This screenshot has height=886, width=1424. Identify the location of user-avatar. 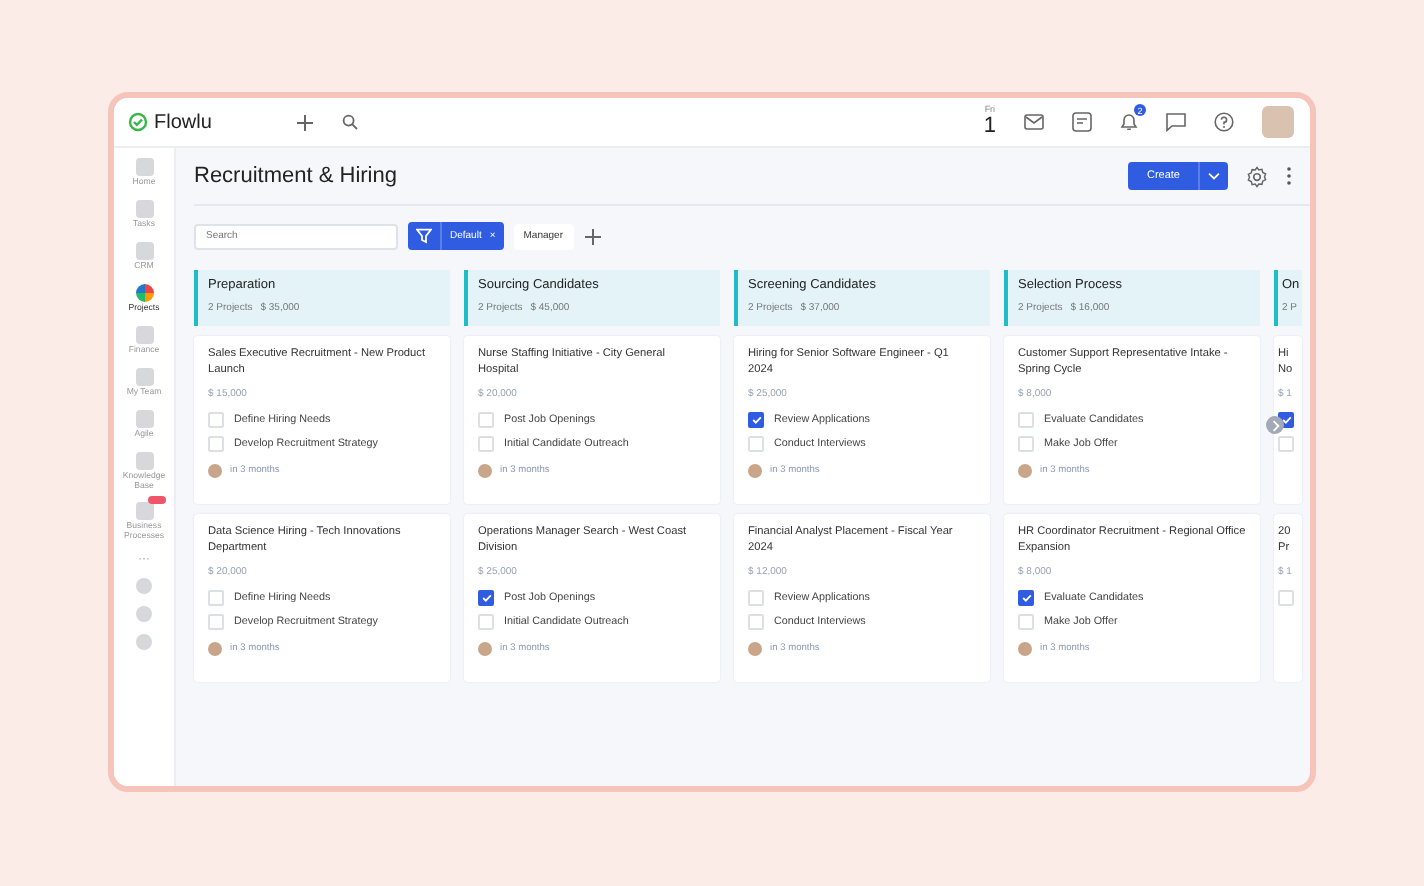
(1278, 122).